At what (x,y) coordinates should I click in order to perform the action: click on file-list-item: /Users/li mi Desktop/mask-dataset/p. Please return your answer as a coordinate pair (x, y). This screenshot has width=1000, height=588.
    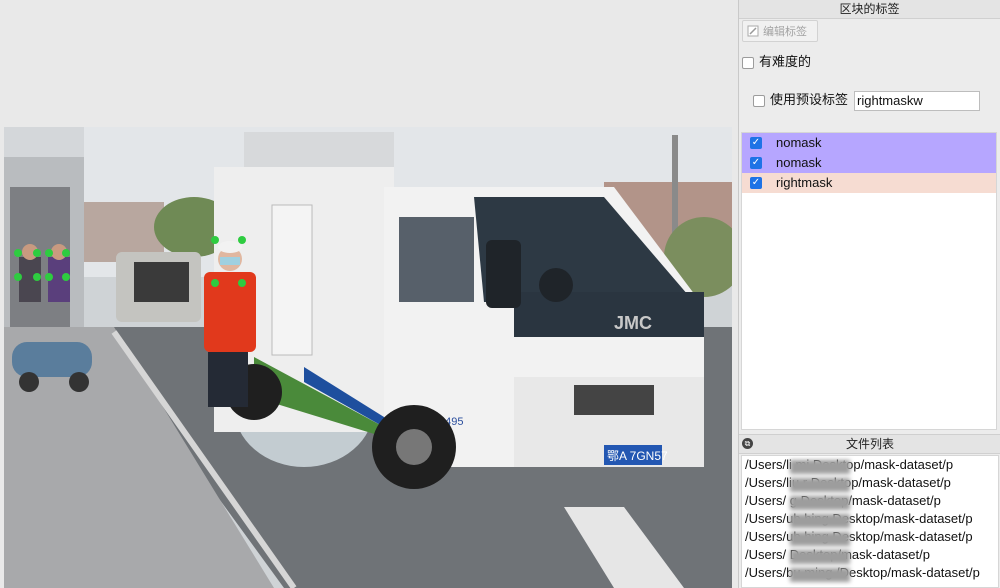
    Looking at the image, I should click on (870, 465).